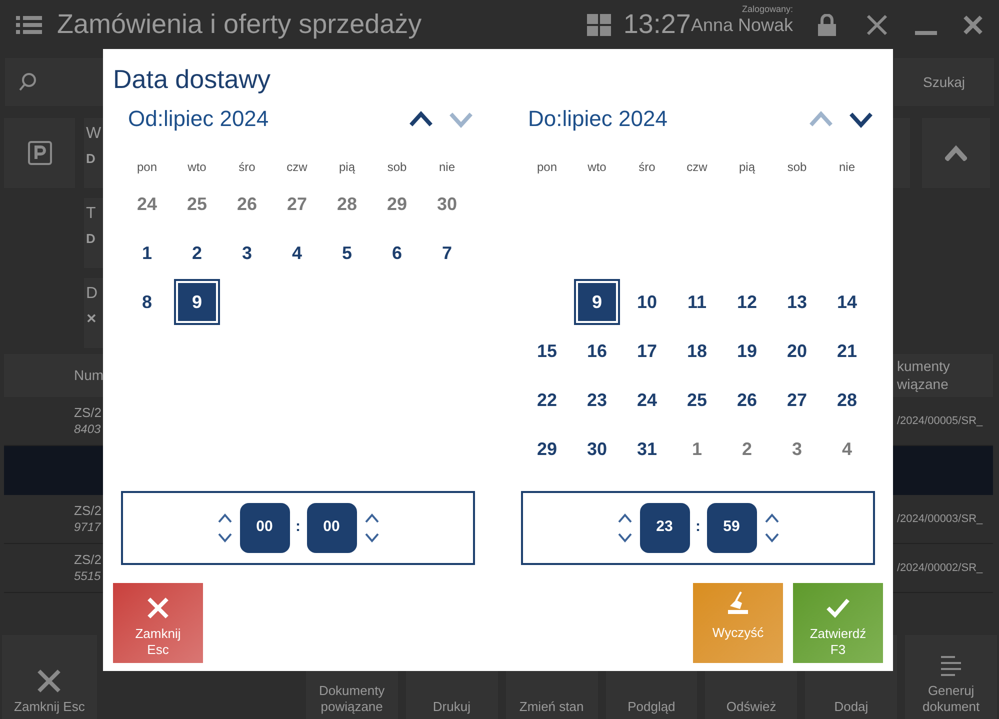 This screenshot has width=999, height=719. What do you see at coordinates (797, 351) in the screenshot?
I see `day-button: 20` at bounding box center [797, 351].